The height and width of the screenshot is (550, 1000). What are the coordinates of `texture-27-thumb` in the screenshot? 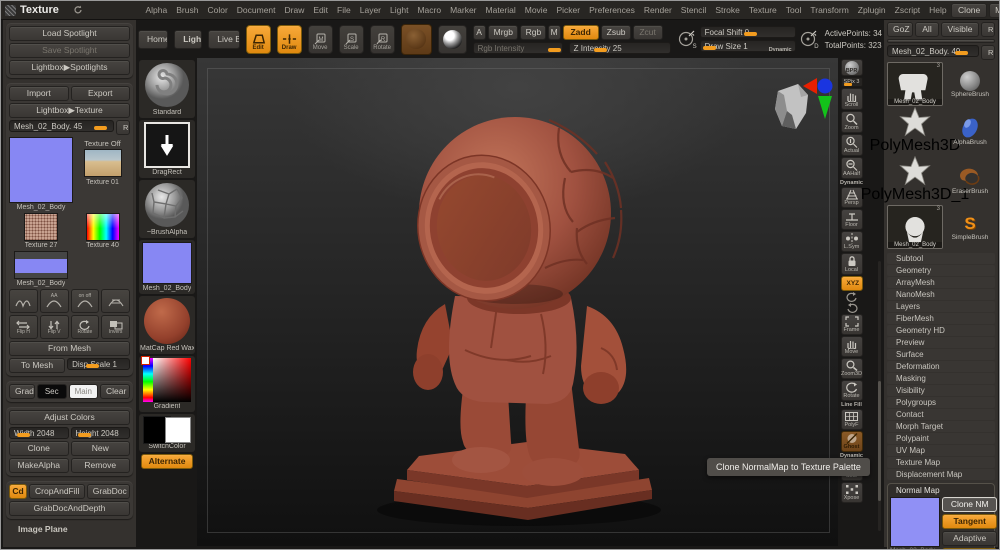 It's located at (41, 227).